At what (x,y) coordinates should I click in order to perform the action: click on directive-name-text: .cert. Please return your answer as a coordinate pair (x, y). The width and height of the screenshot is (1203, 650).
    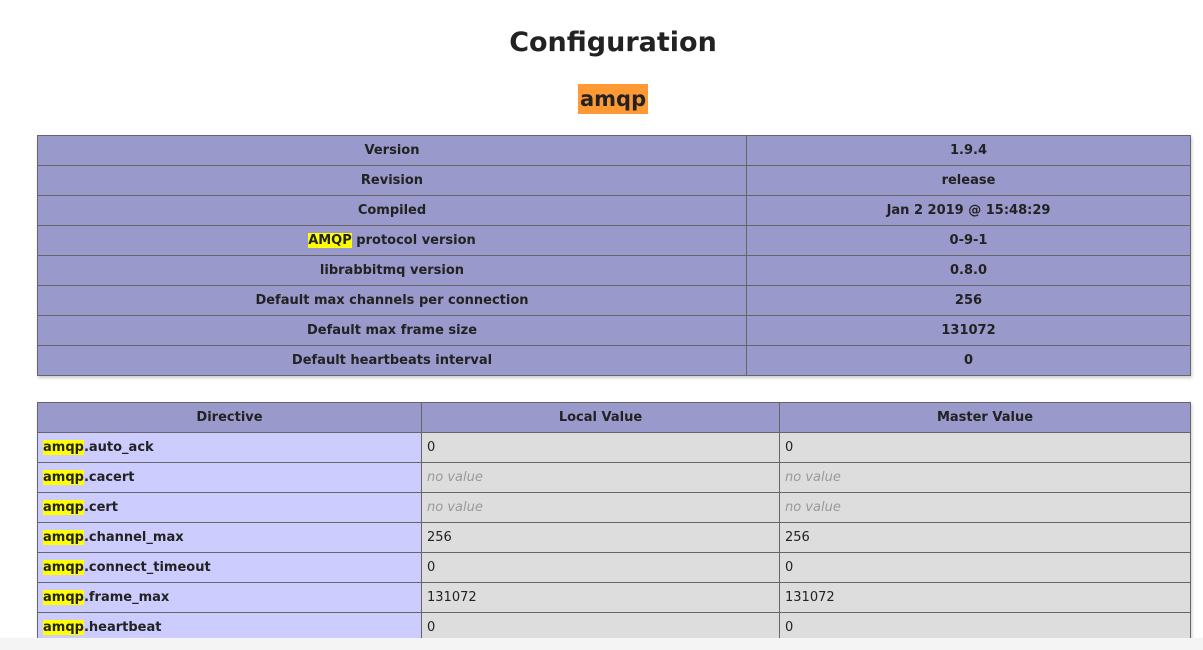
    Looking at the image, I should click on (101, 507).